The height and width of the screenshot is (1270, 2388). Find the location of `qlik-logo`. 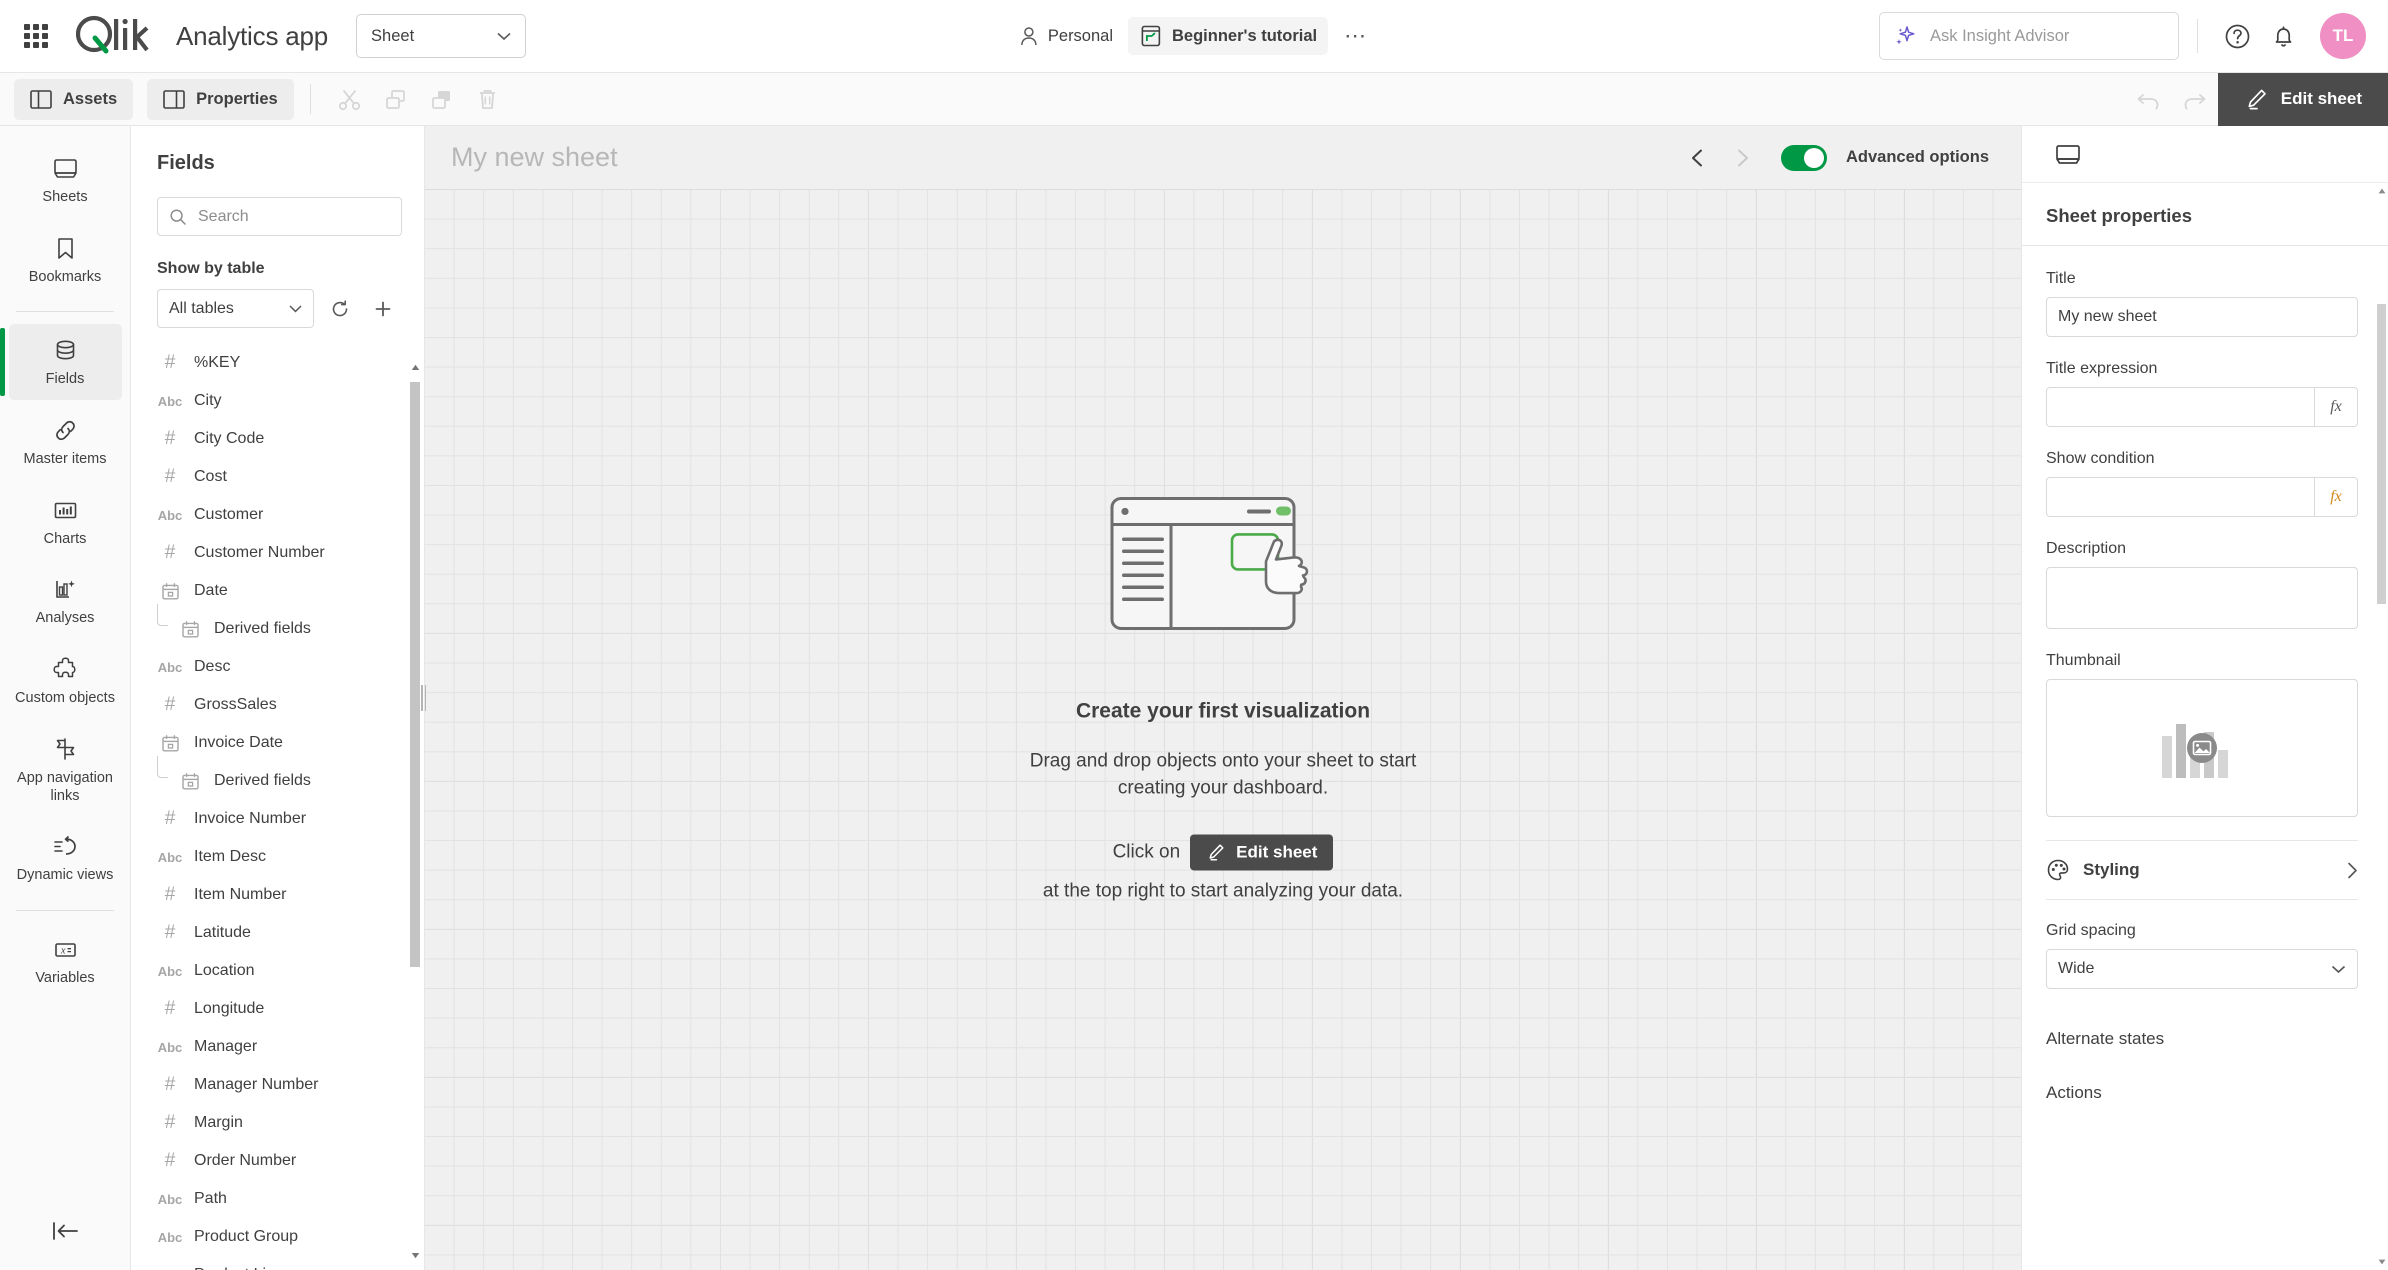

qlik-logo is located at coordinates (115, 36).